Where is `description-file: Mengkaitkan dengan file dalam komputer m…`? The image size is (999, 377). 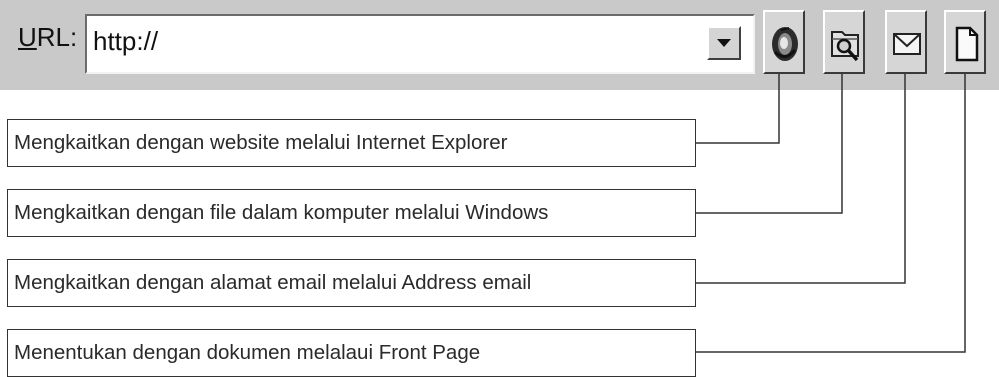
description-file: Mengkaitkan dengan file dalam komputer m… is located at coordinates (281, 212).